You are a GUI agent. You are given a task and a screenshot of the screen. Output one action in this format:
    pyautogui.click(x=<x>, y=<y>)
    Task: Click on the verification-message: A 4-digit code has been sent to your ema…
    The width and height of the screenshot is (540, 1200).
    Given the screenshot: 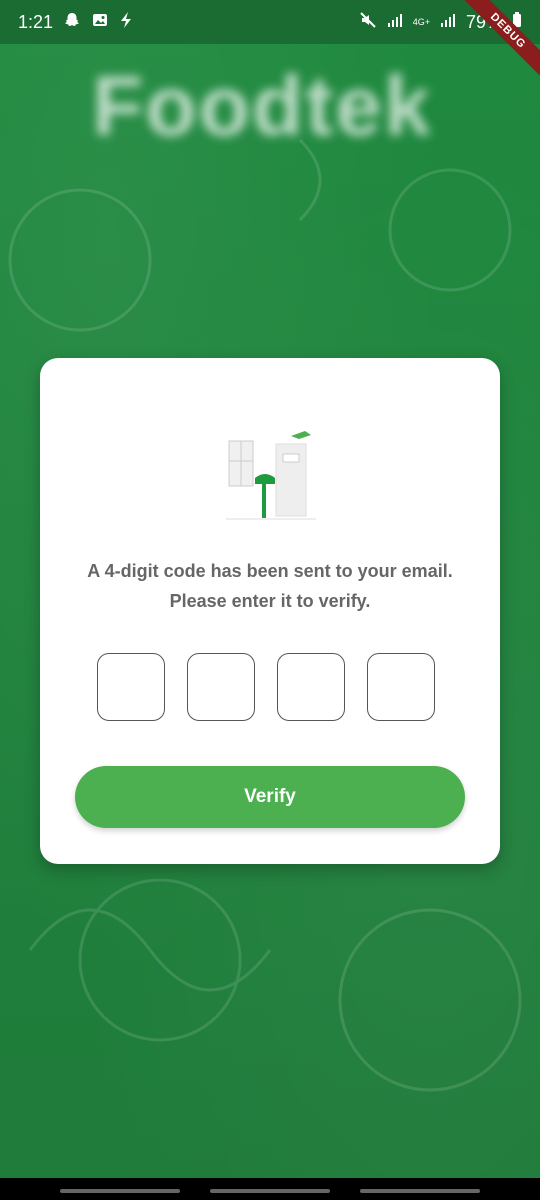 What is the action you would take?
    pyautogui.click(x=270, y=586)
    